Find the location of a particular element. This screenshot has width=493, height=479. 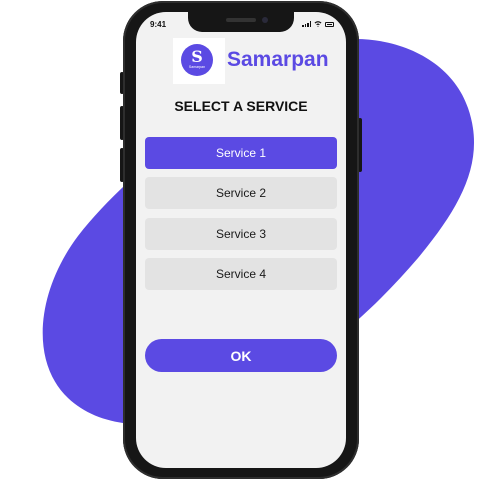

speaker-grille is located at coordinates (241, 20).